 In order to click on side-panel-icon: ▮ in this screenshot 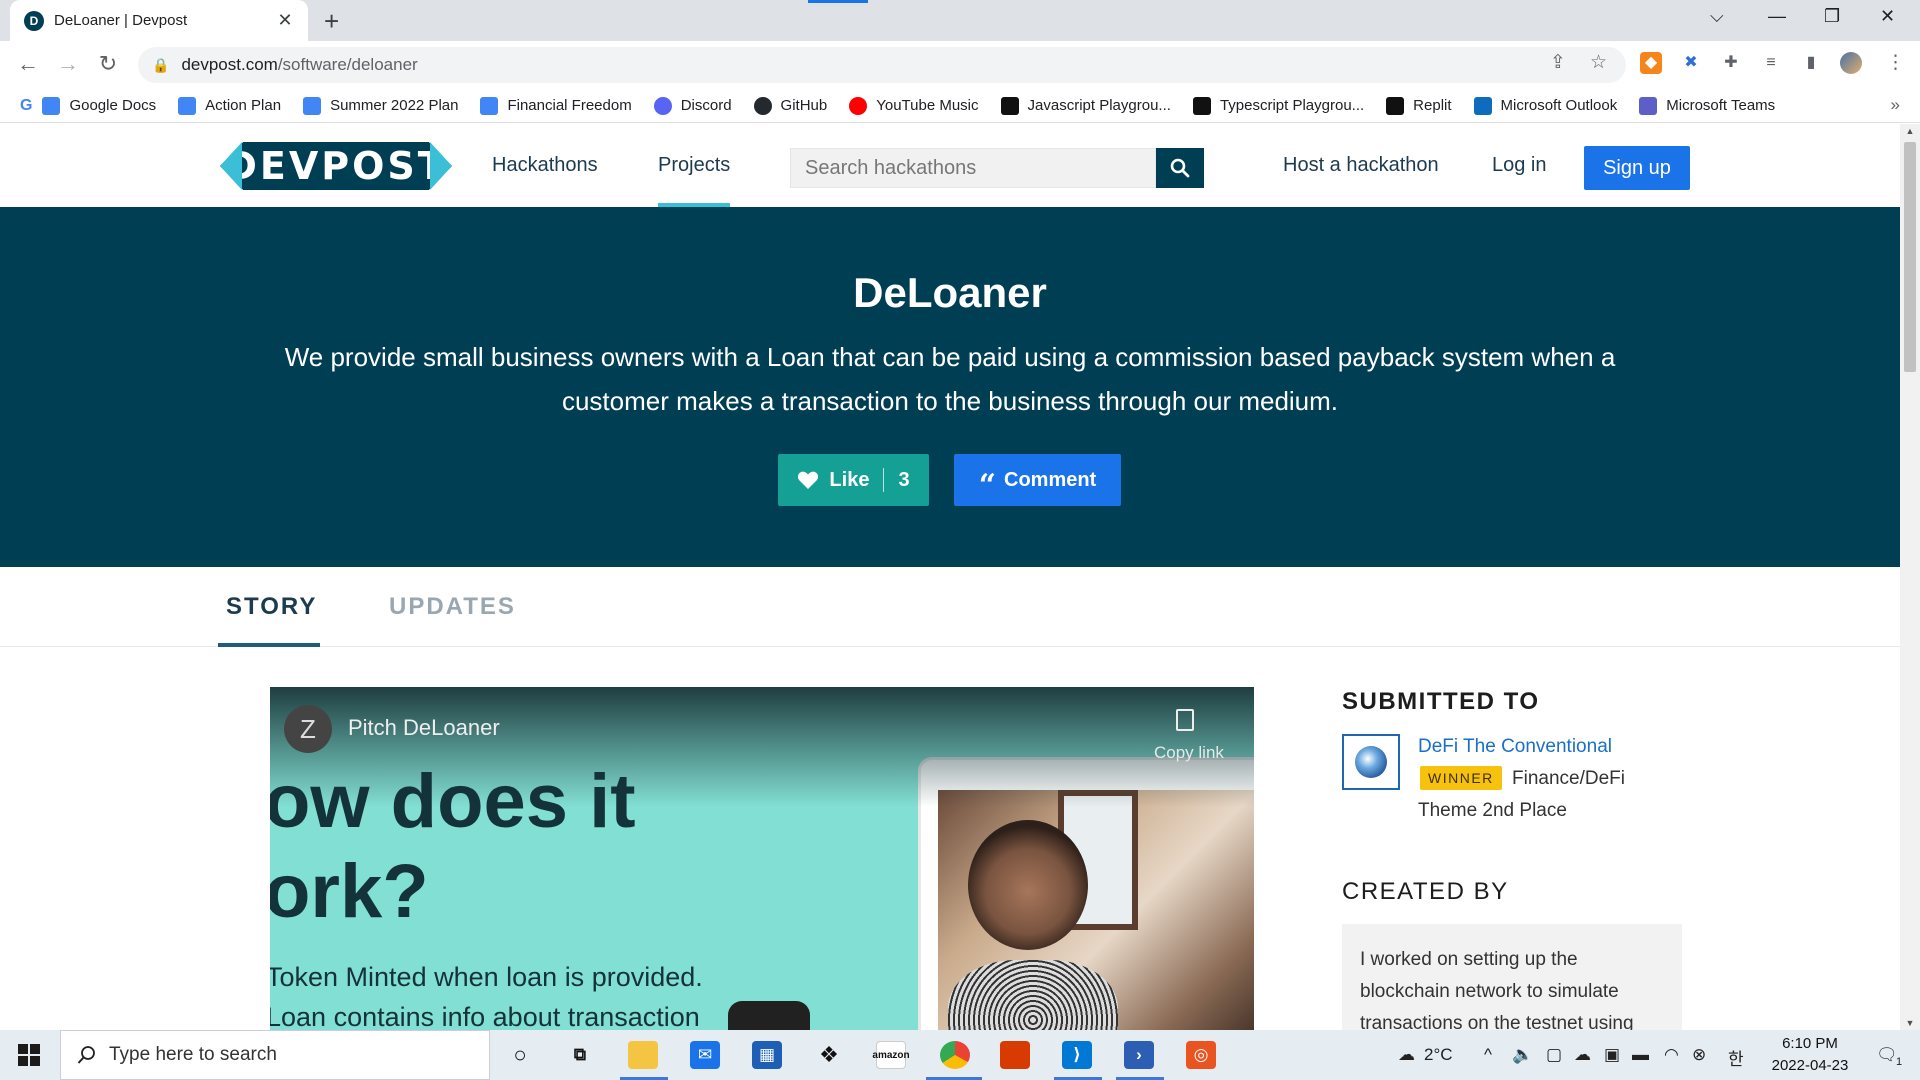, I will do `click(1811, 63)`.